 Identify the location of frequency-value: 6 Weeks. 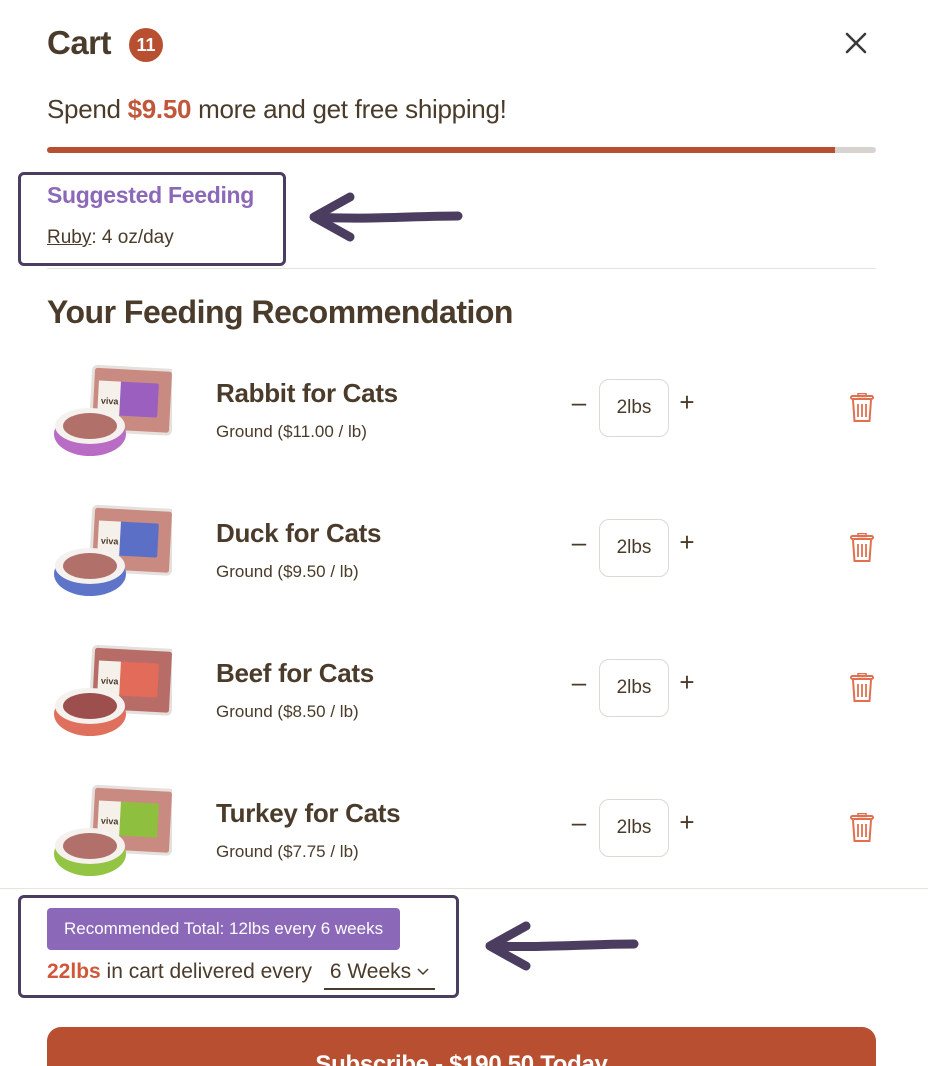
(370, 971).